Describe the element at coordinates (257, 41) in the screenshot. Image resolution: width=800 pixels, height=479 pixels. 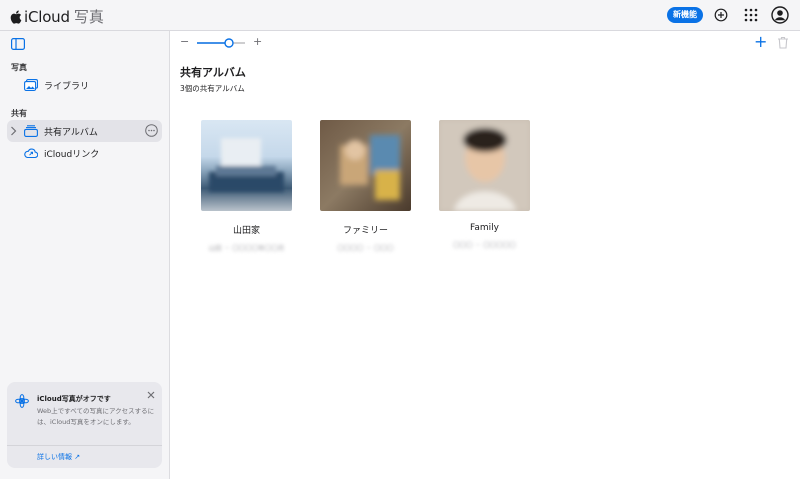
I see `zoom-in-button: +` at that location.